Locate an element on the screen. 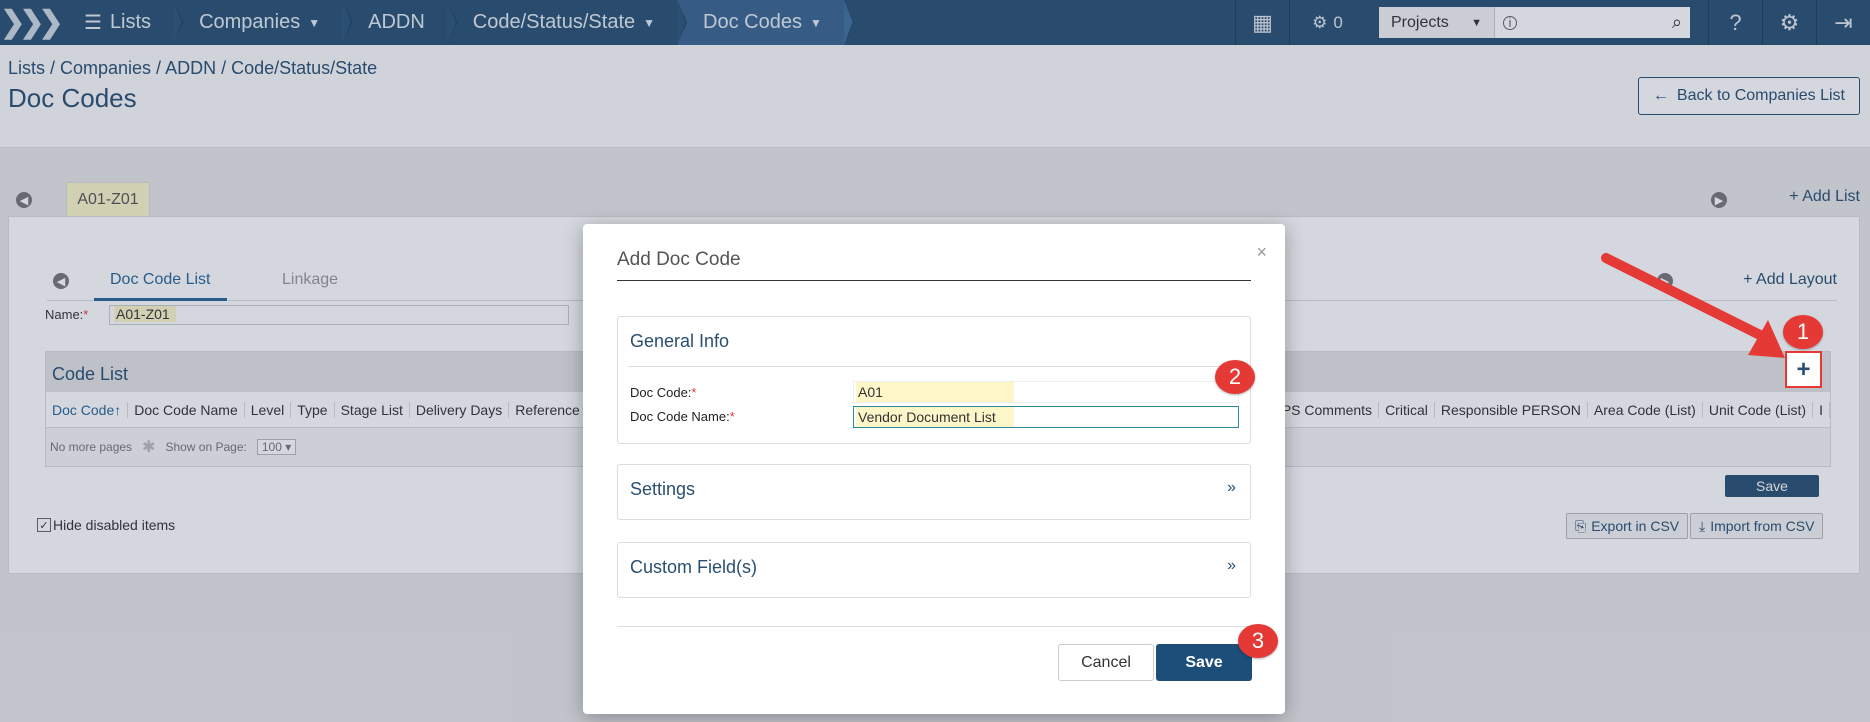 The width and height of the screenshot is (1870, 722). doc-code-name-input: Vendor Document List is located at coordinates (1046, 417).